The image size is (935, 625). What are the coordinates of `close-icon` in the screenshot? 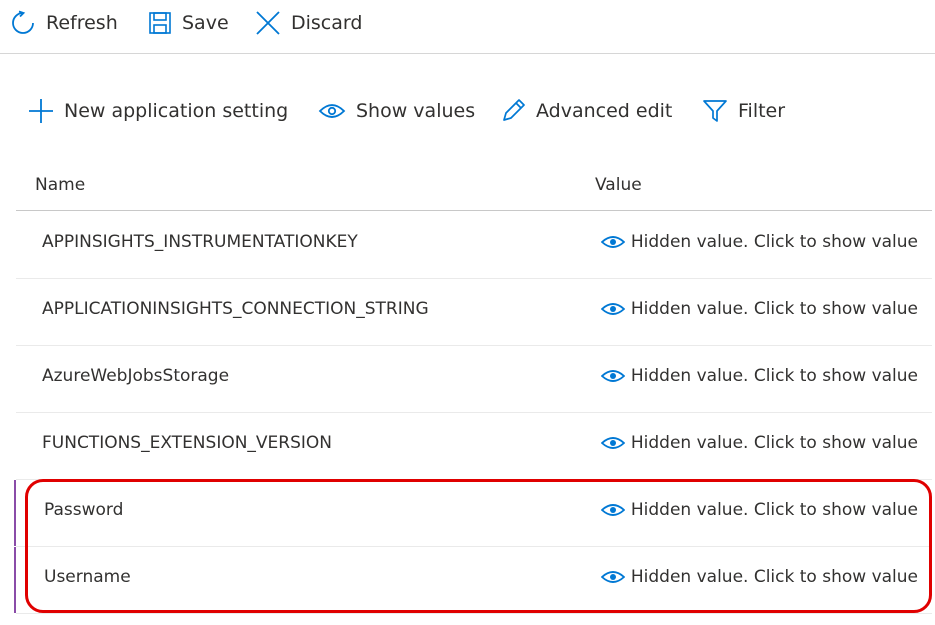 It's located at (268, 23).